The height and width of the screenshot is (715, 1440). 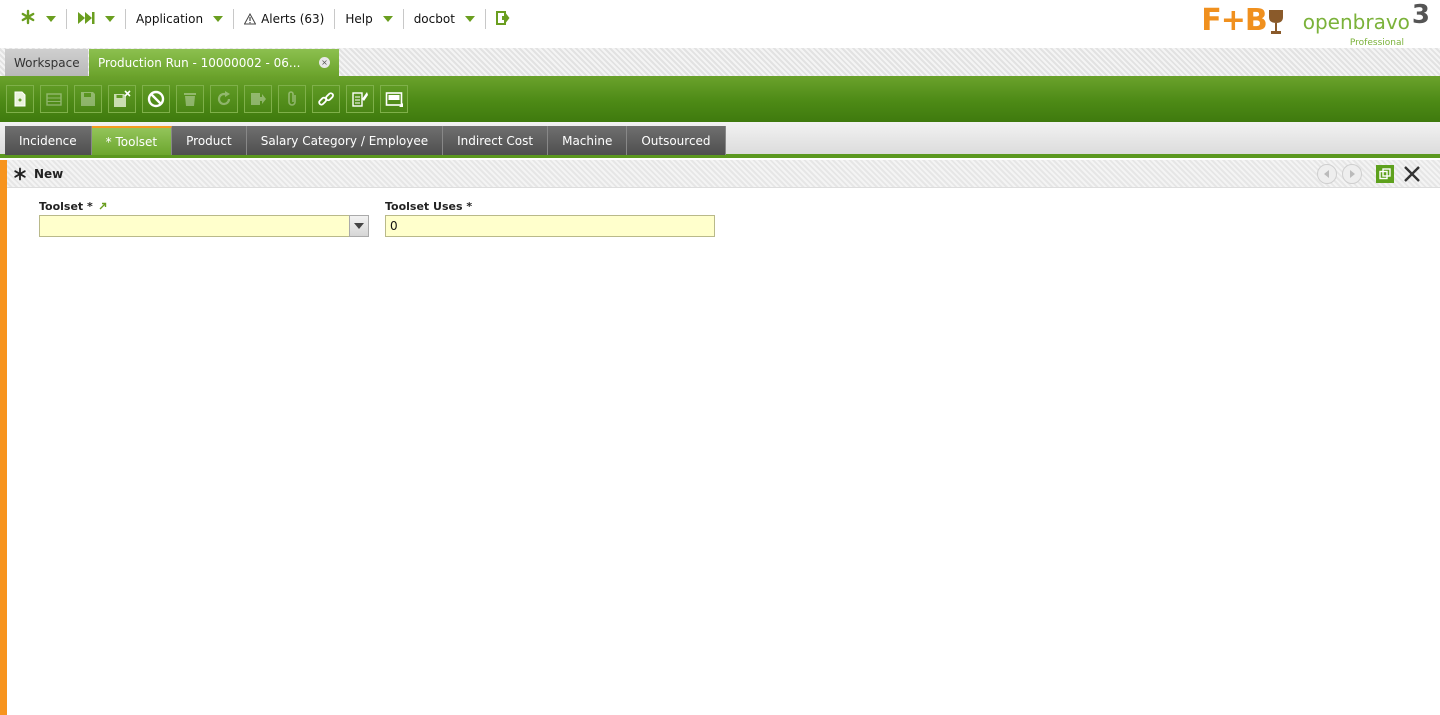 I want to click on delete-button, so click(x=190, y=99).